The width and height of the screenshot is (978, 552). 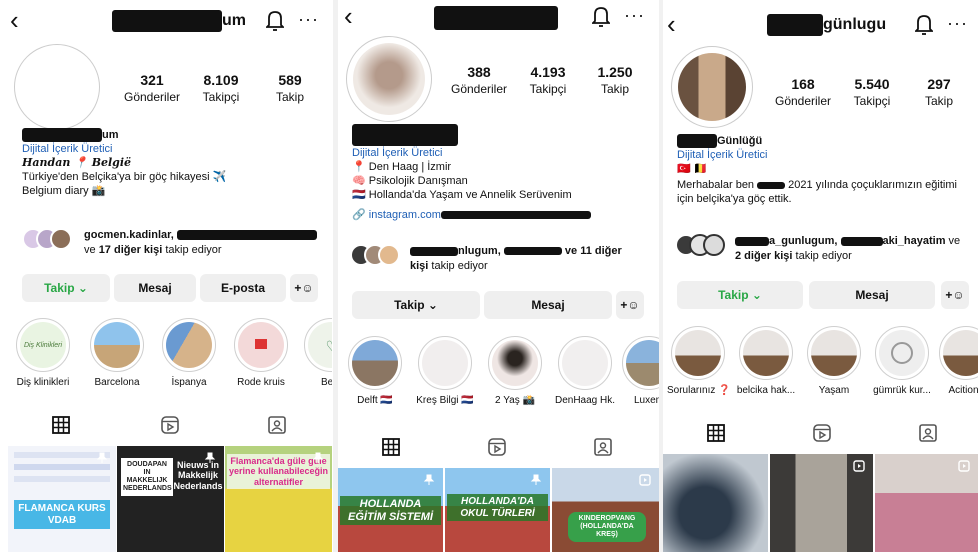 What do you see at coordinates (261, 353) in the screenshot?
I see `highlight: Rode kruis` at bounding box center [261, 353].